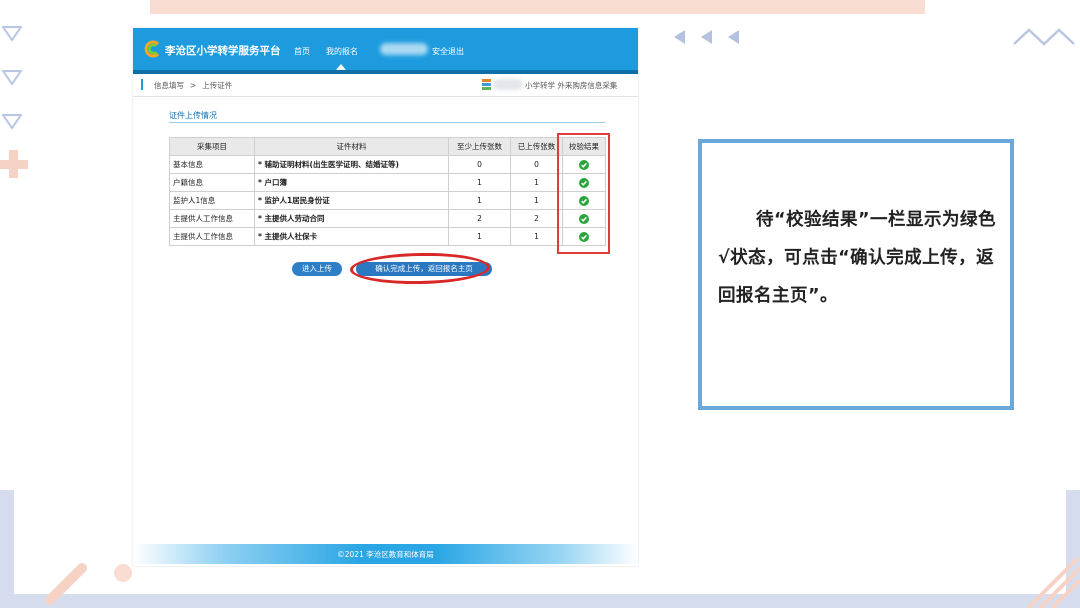  I want to click on verify-column-highlight, so click(583, 193).